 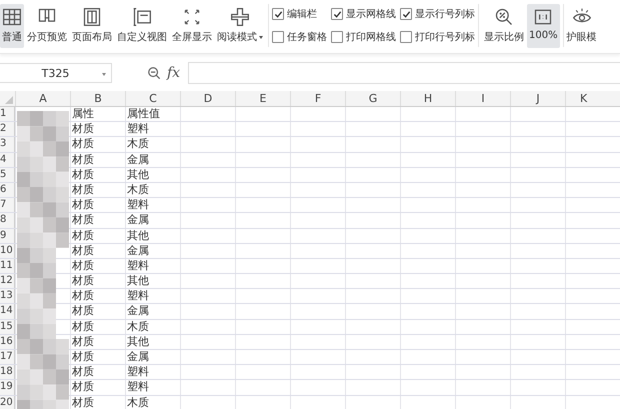 I want to click on row-header: 16, so click(x=7, y=341).